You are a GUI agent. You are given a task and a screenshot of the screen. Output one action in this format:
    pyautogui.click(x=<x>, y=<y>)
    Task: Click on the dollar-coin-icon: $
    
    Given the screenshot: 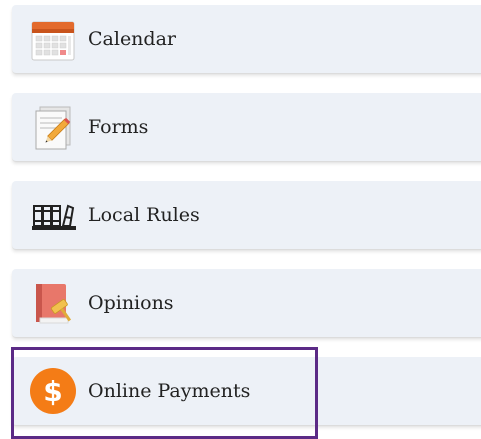 What is the action you would take?
    pyautogui.click(x=53, y=391)
    